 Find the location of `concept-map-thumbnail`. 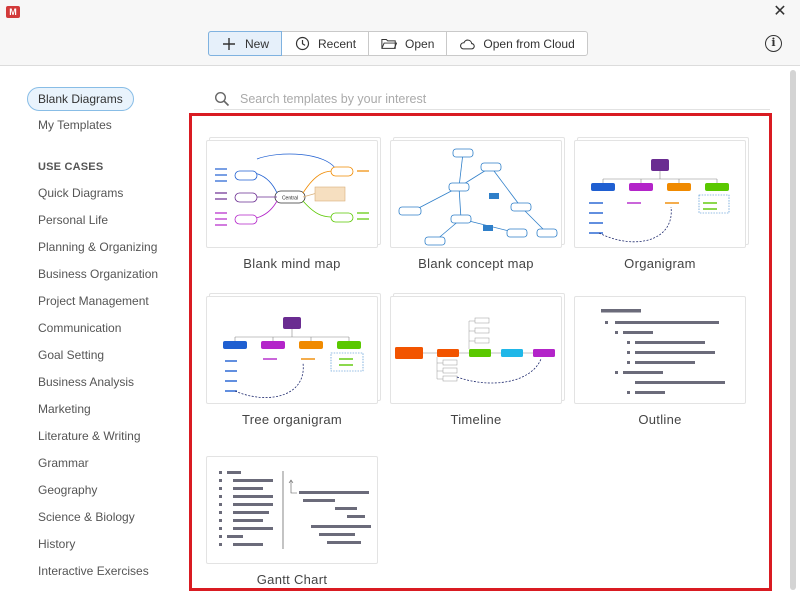

concept-map-thumbnail is located at coordinates (476, 194).